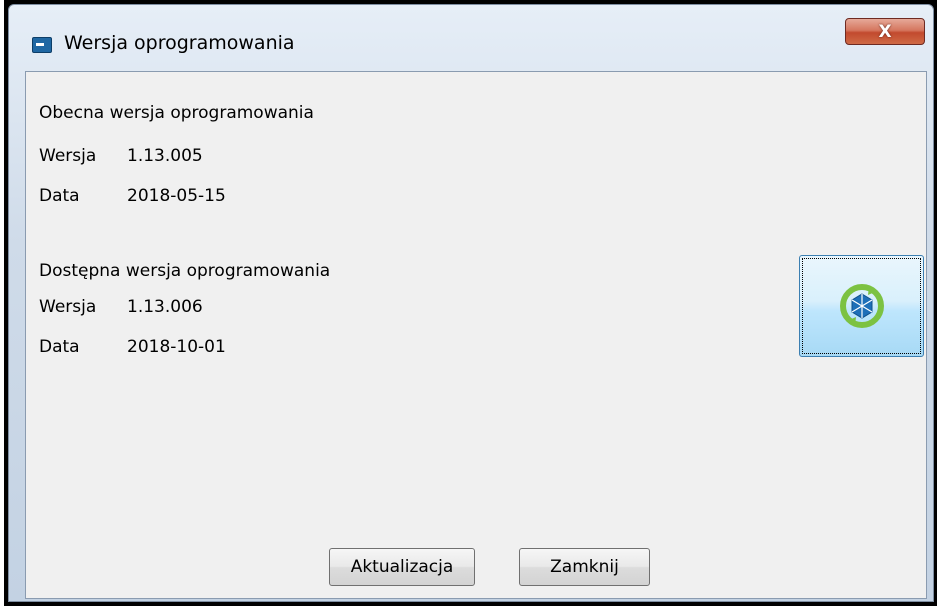 This screenshot has height=610, width=943. Describe the element at coordinates (68, 307) in the screenshot. I see `available-version-label: Wersja` at that location.